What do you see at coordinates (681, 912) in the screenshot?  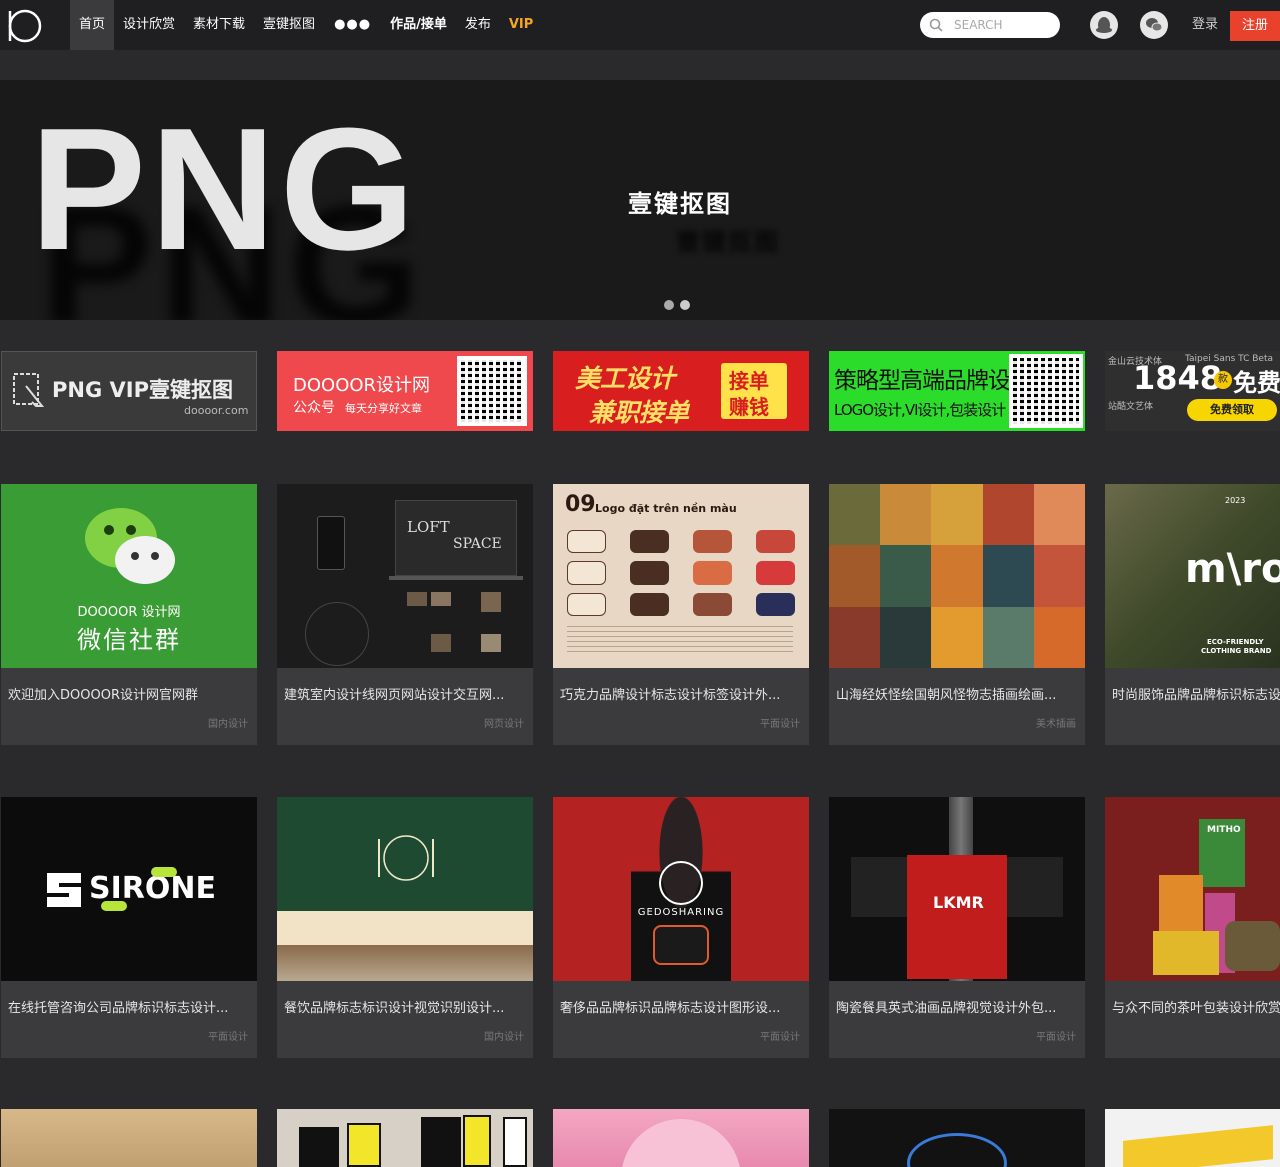 I see `gedo-logo-text: GEDOSHARING` at bounding box center [681, 912].